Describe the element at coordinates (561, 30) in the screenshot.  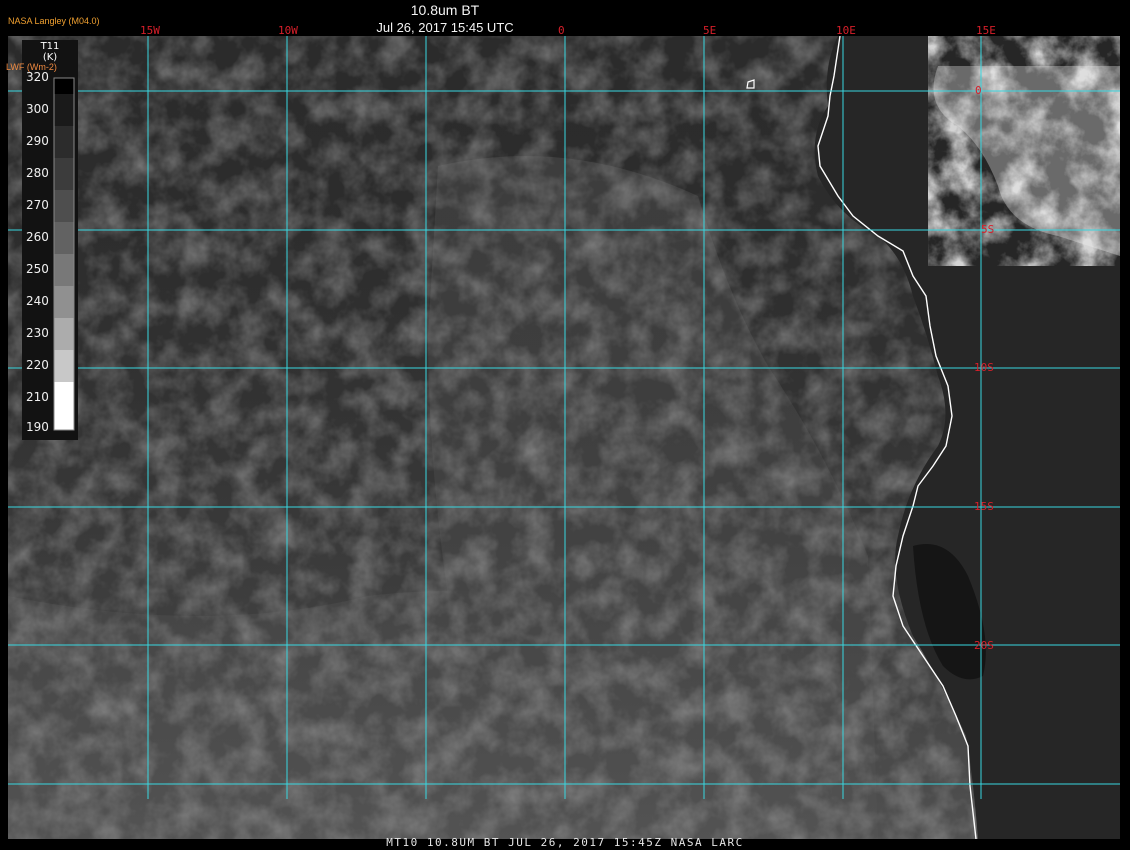
I see `lon-label-0: 0` at that location.